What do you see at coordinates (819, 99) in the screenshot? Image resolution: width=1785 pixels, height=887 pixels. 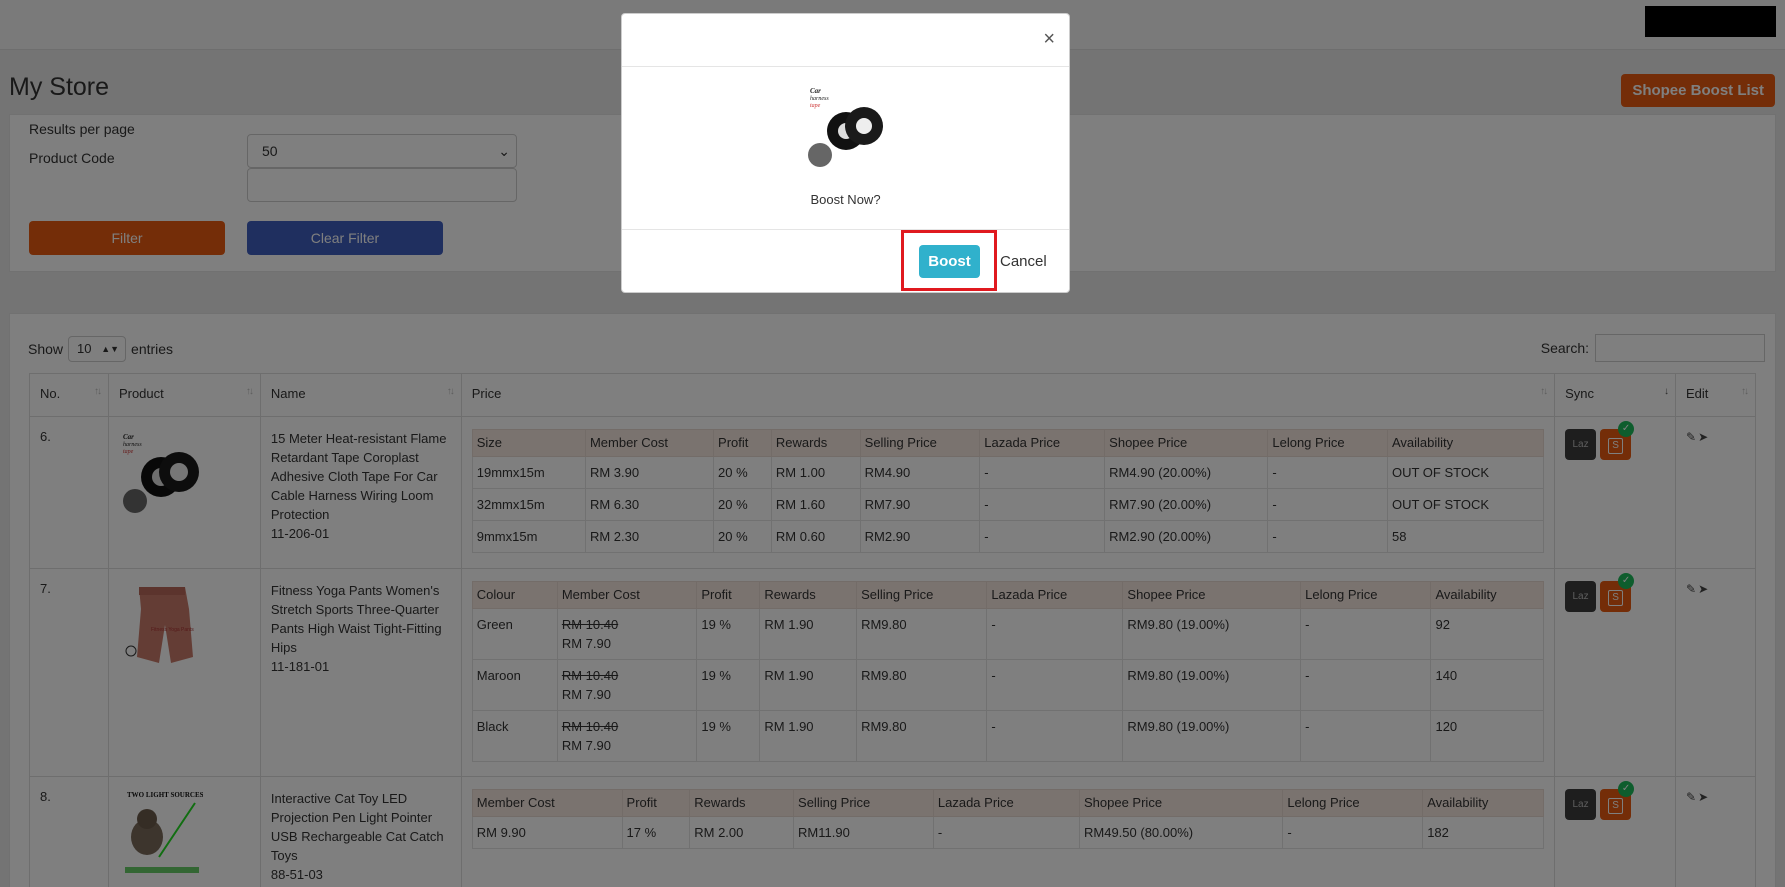 I see `svg-text: harness` at bounding box center [819, 99].